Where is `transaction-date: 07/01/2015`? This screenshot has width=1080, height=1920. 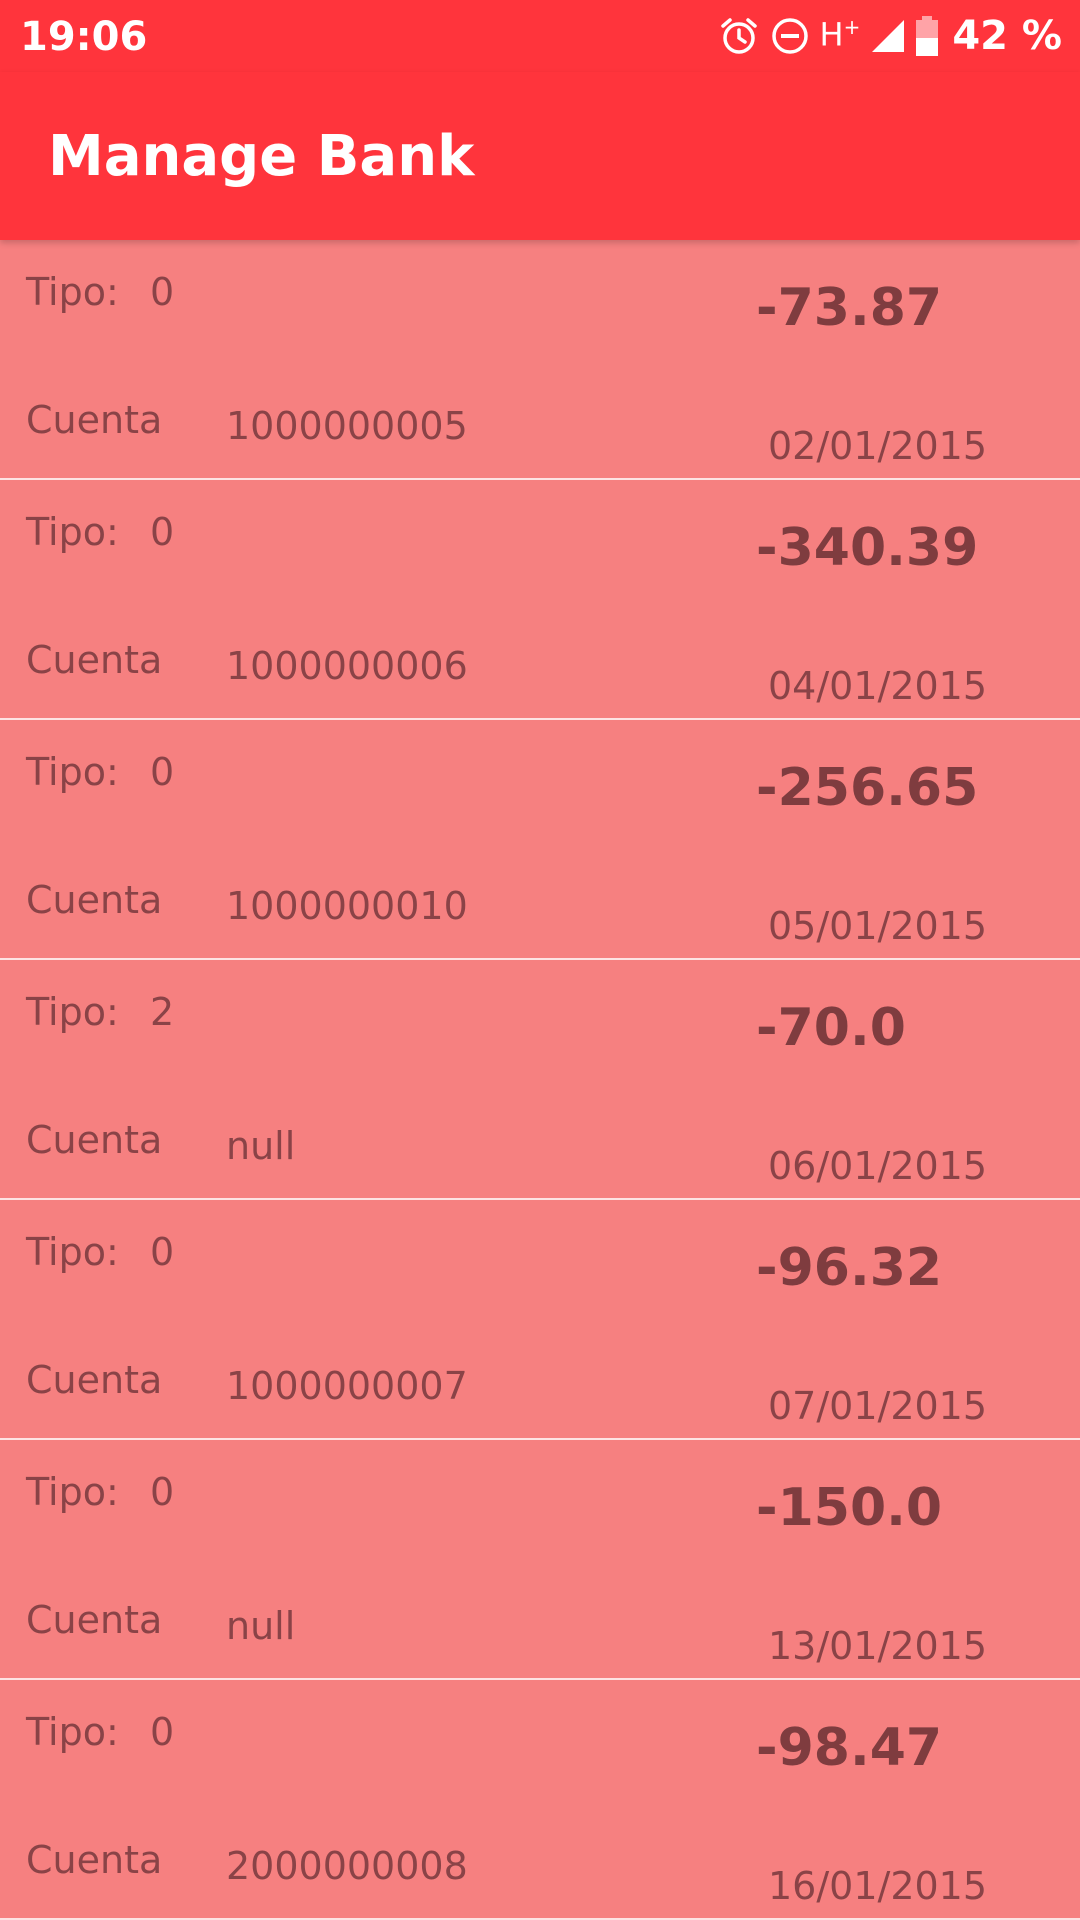
transaction-date: 07/01/2015 is located at coordinates (878, 1406).